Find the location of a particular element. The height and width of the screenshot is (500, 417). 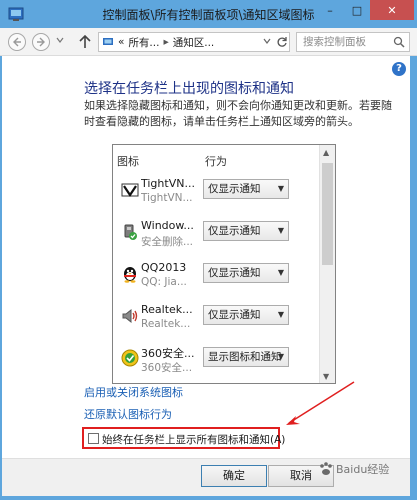

behavior-select: 显示图标和通知 ▼ is located at coordinates (246, 357).